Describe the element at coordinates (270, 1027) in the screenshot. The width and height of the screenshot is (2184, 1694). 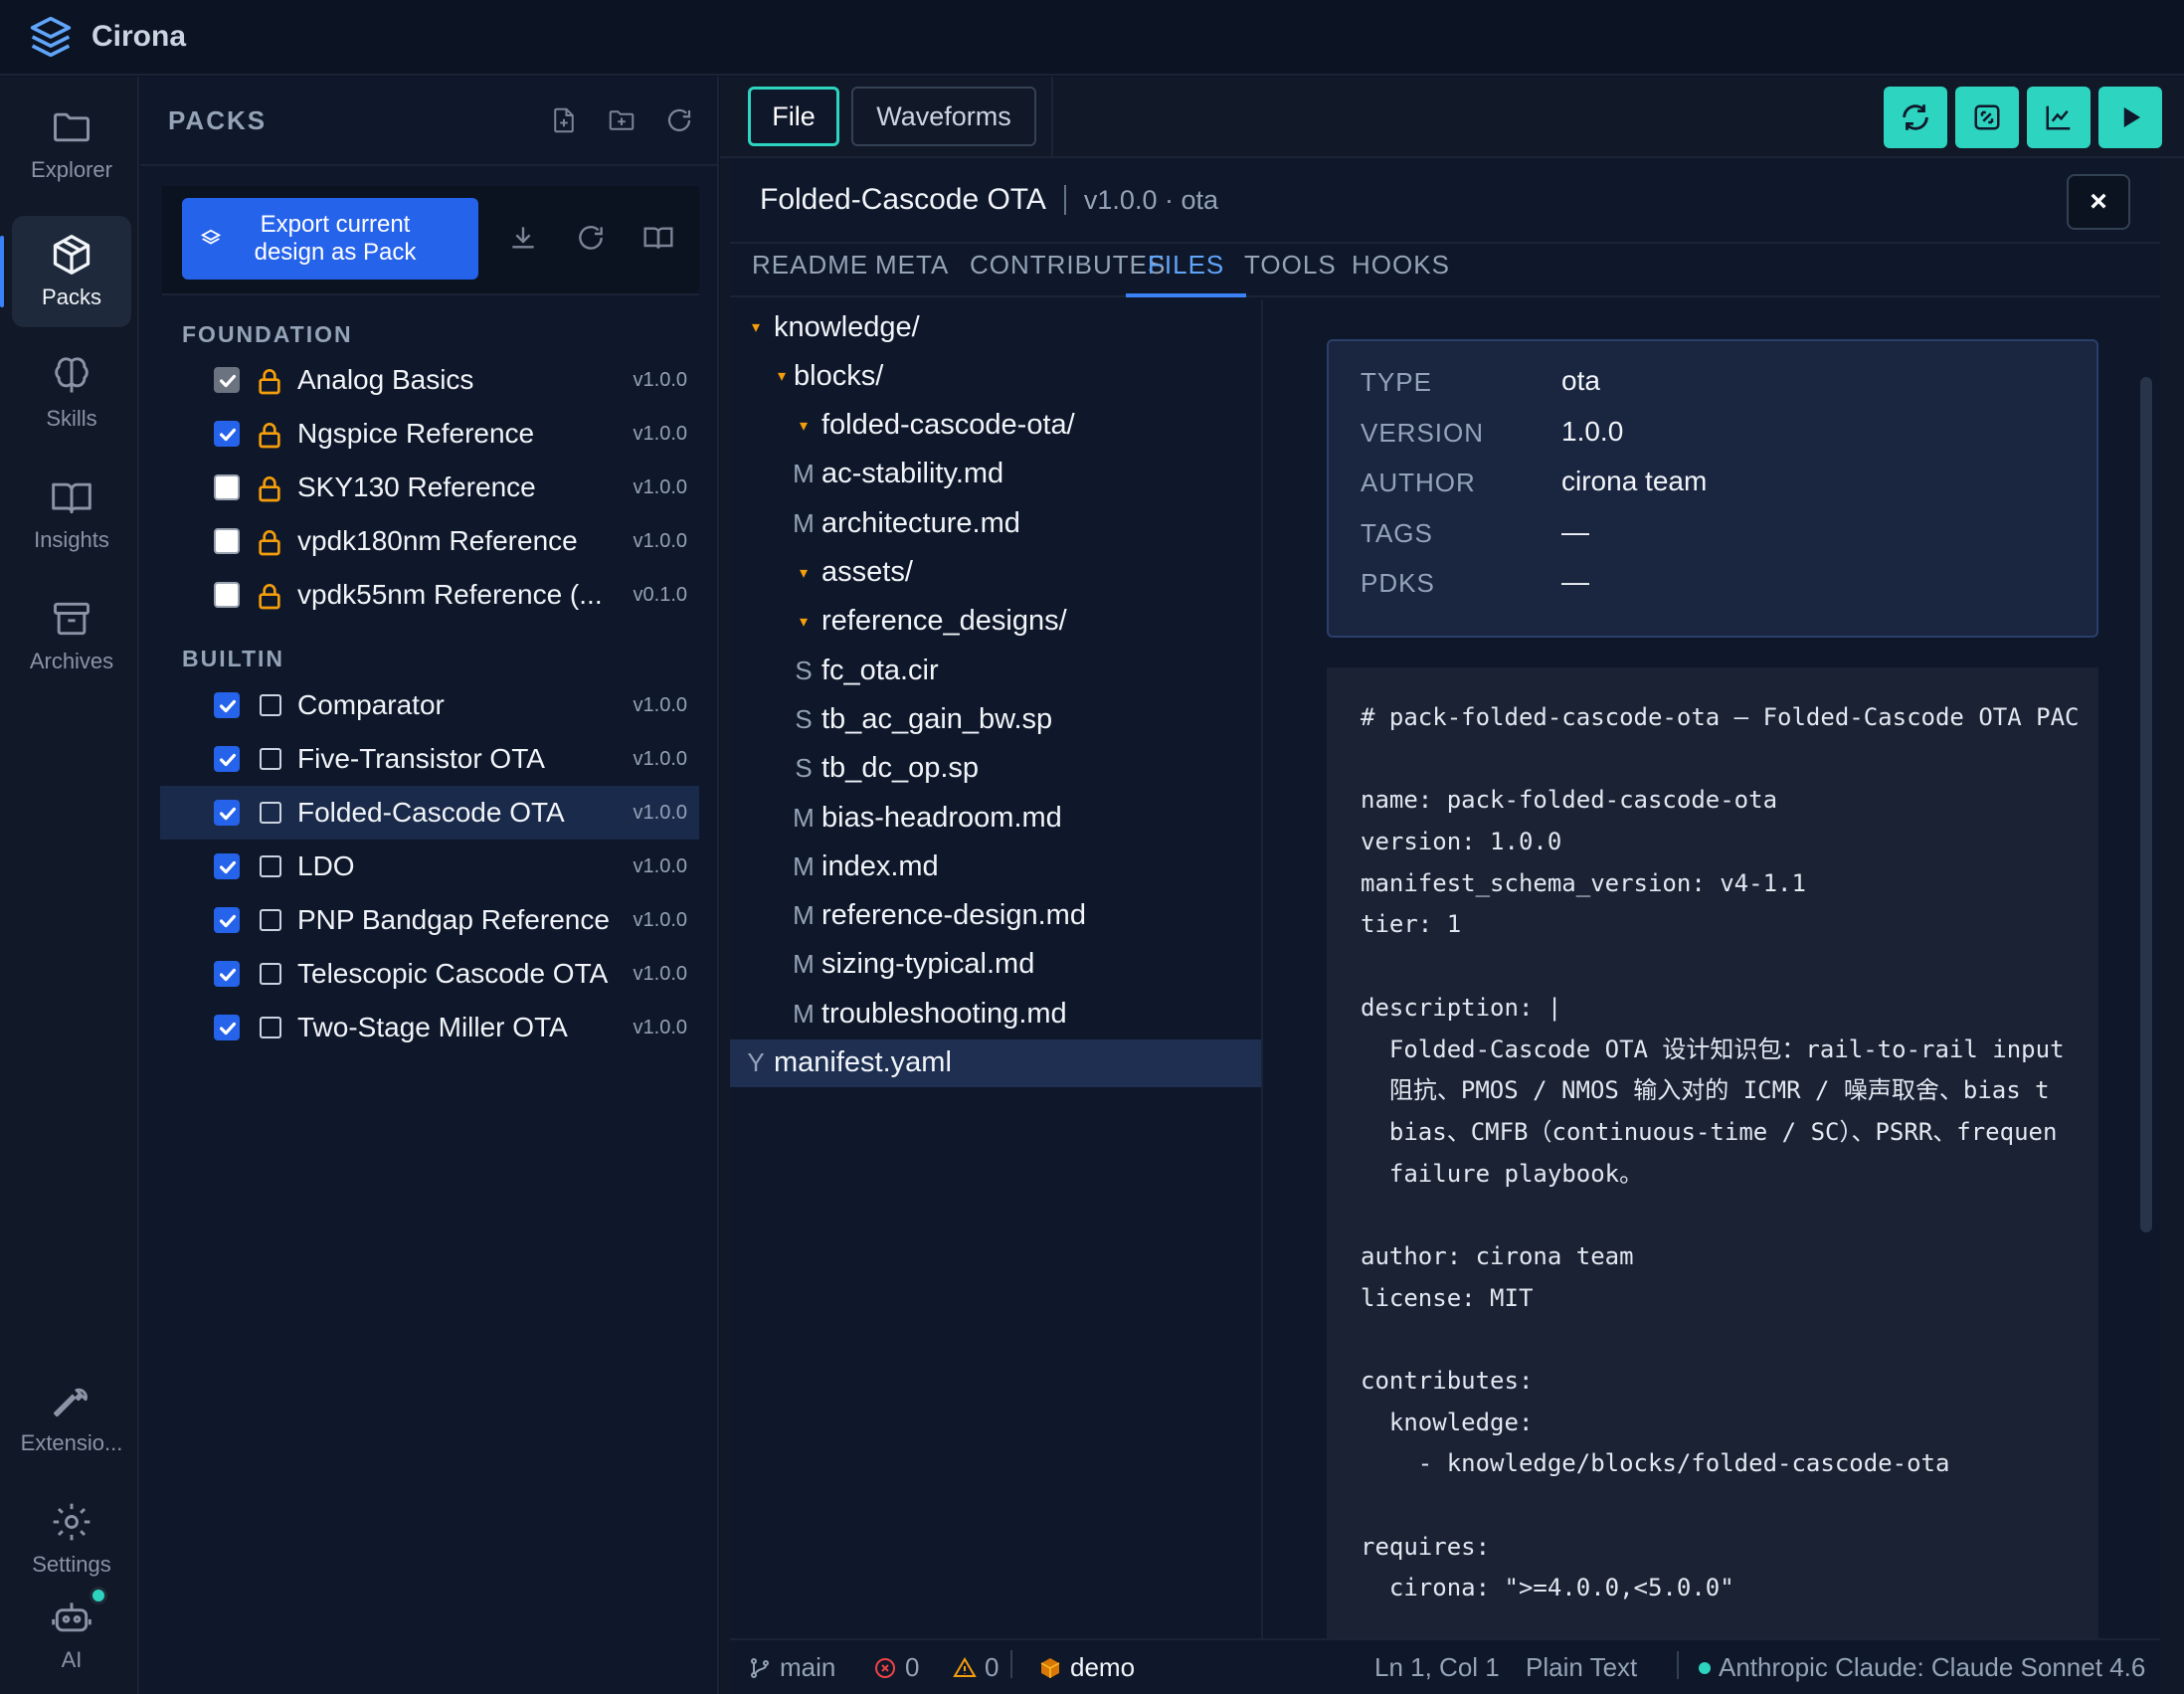
I see `square-icon` at that location.